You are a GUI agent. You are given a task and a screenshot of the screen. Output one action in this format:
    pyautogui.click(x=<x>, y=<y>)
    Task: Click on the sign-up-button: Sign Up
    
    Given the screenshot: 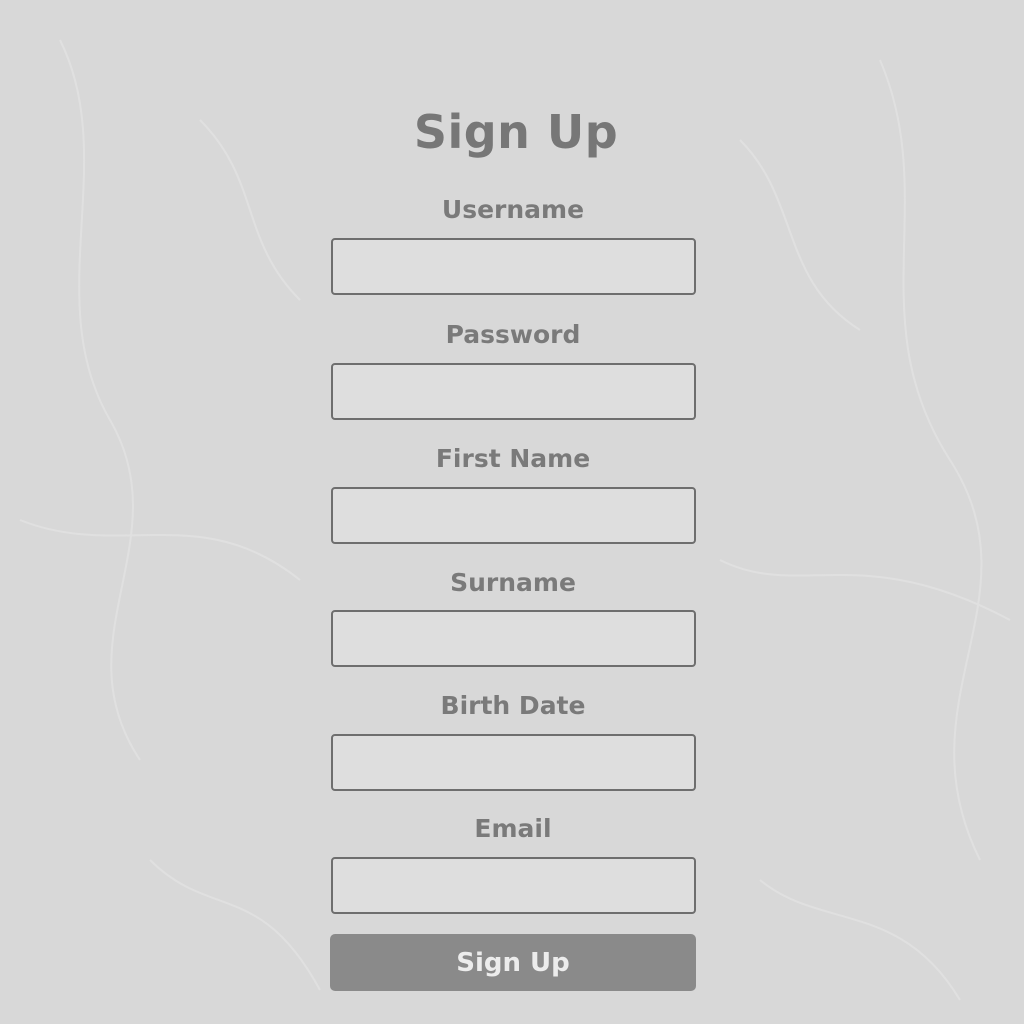 What is the action you would take?
    pyautogui.click(x=513, y=962)
    